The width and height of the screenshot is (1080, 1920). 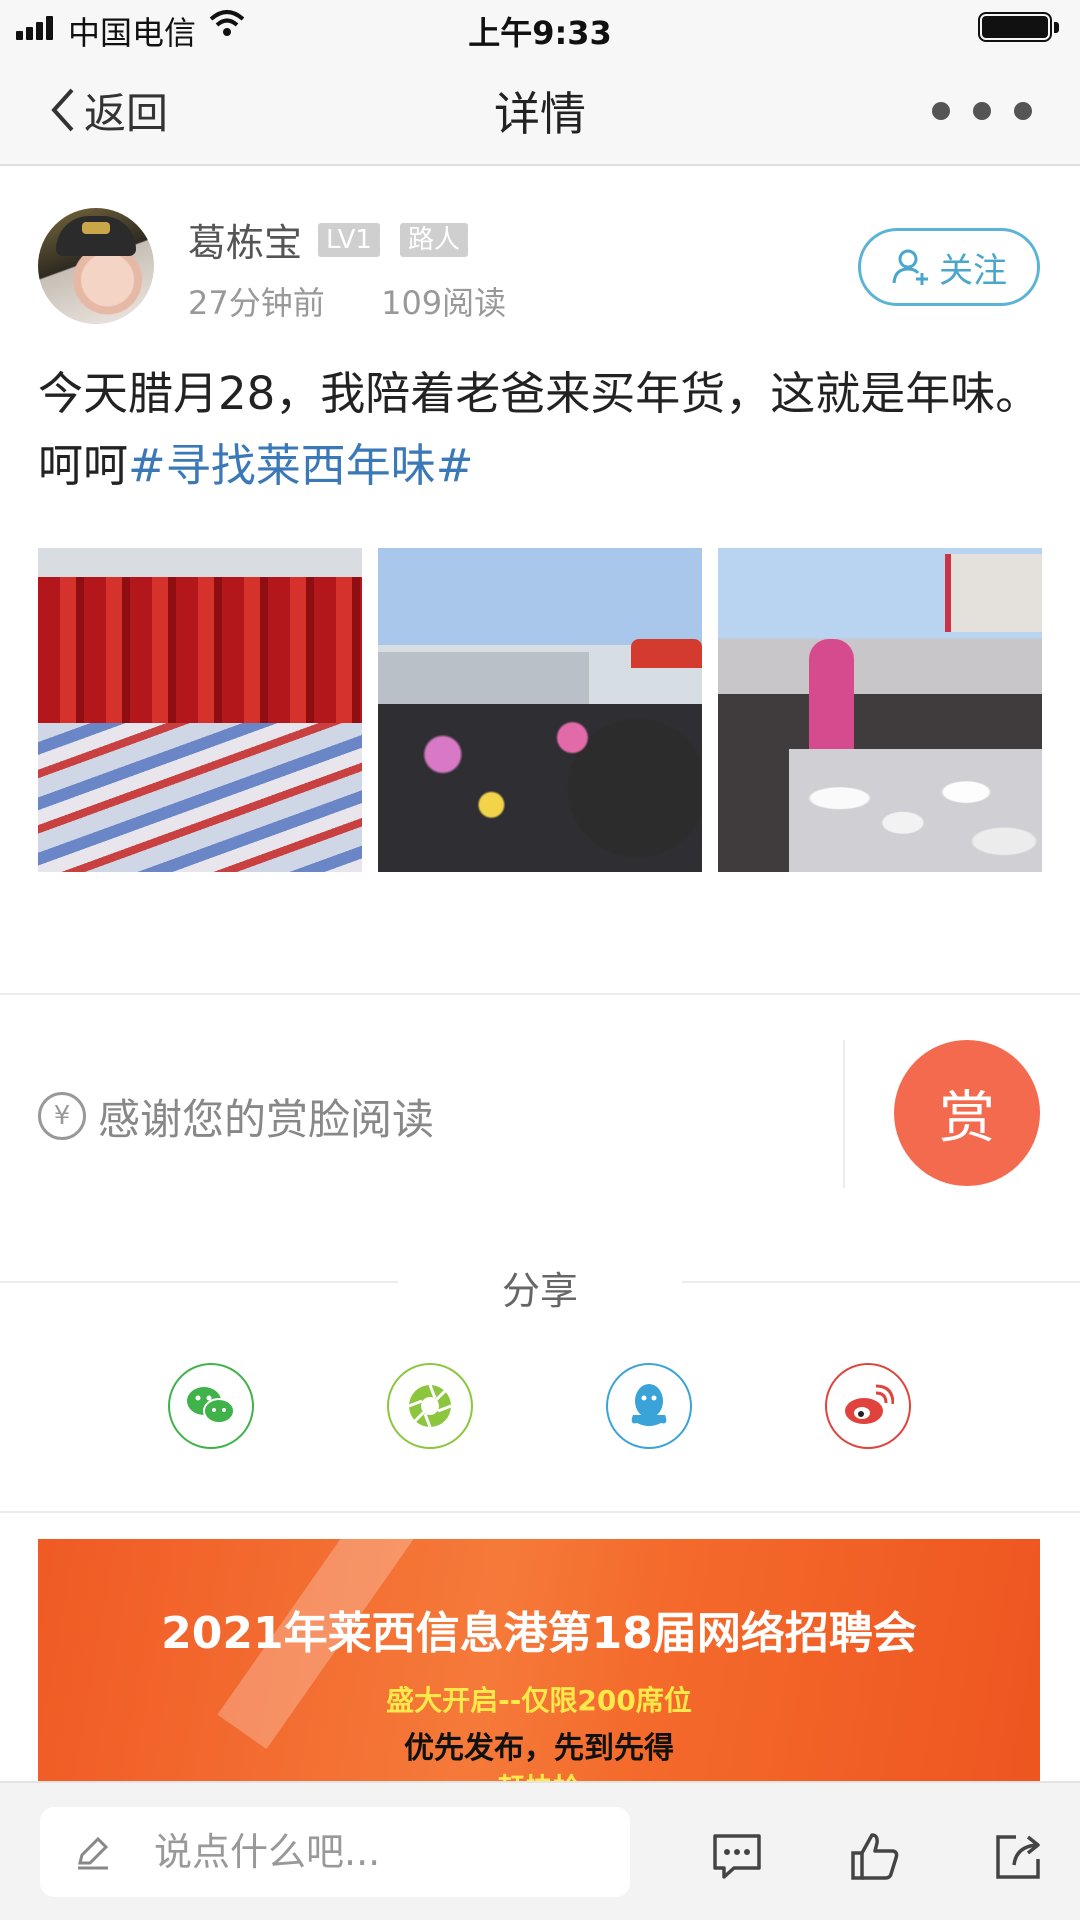 I want to click on yen-icon: ¥, so click(x=62, y=1116).